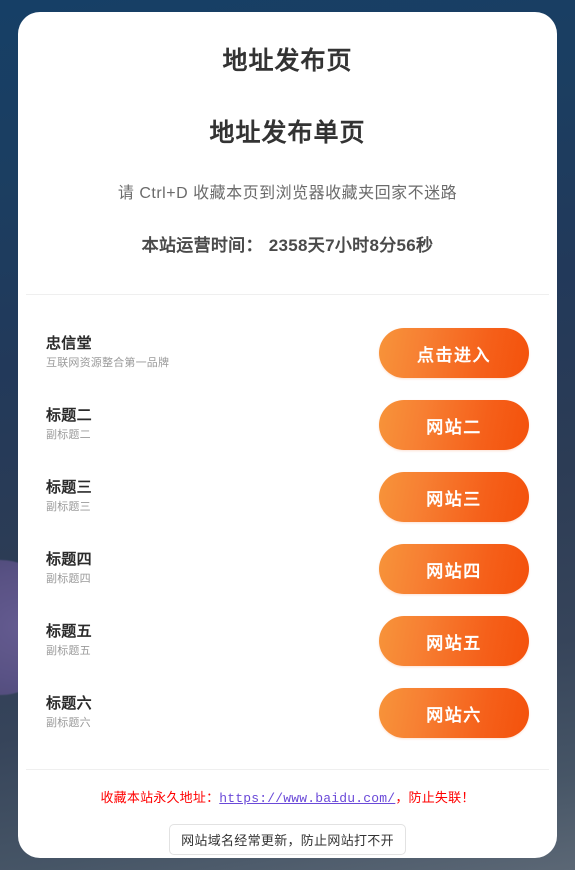 This screenshot has width=575, height=870. What do you see at coordinates (287, 569) in the screenshot?
I see `list-item: 标题四 副标题四 网站四` at bounding box center [287, 569].